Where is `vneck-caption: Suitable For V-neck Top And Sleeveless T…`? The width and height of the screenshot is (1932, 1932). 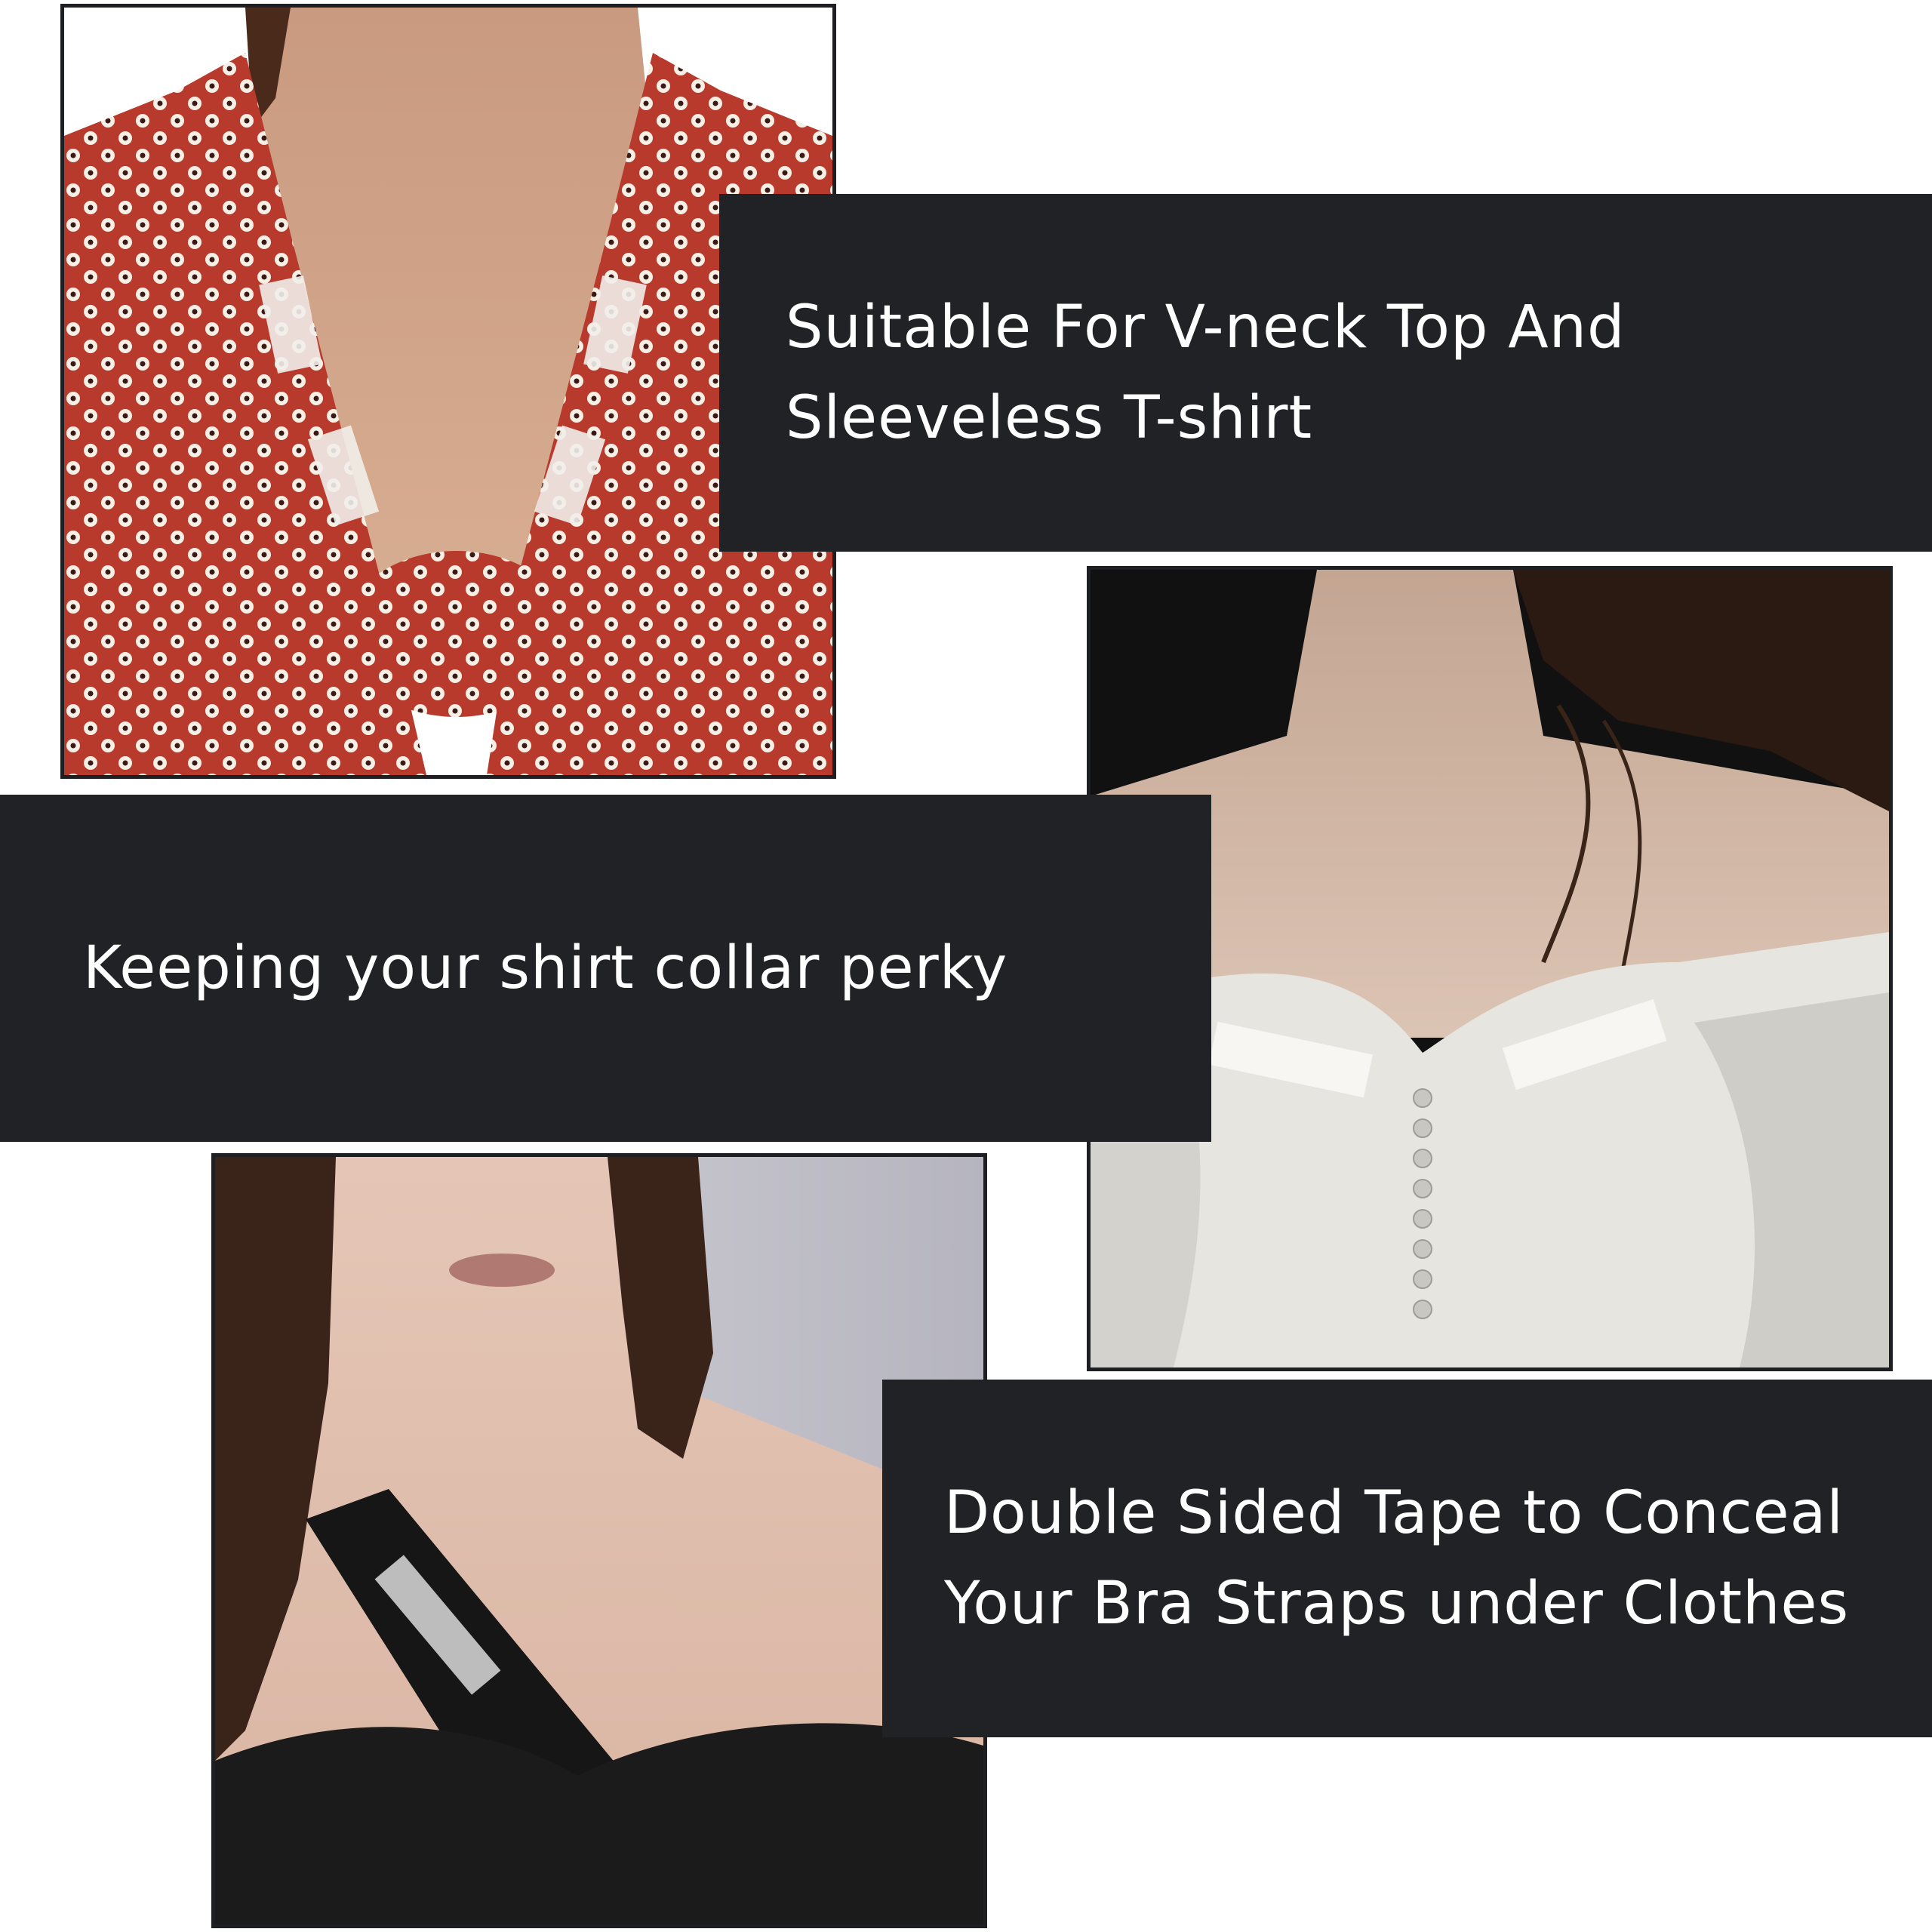 vneck-caption: Suitable For V-neck Top And Sleeveless T… is located at coordinates (1206, 373).